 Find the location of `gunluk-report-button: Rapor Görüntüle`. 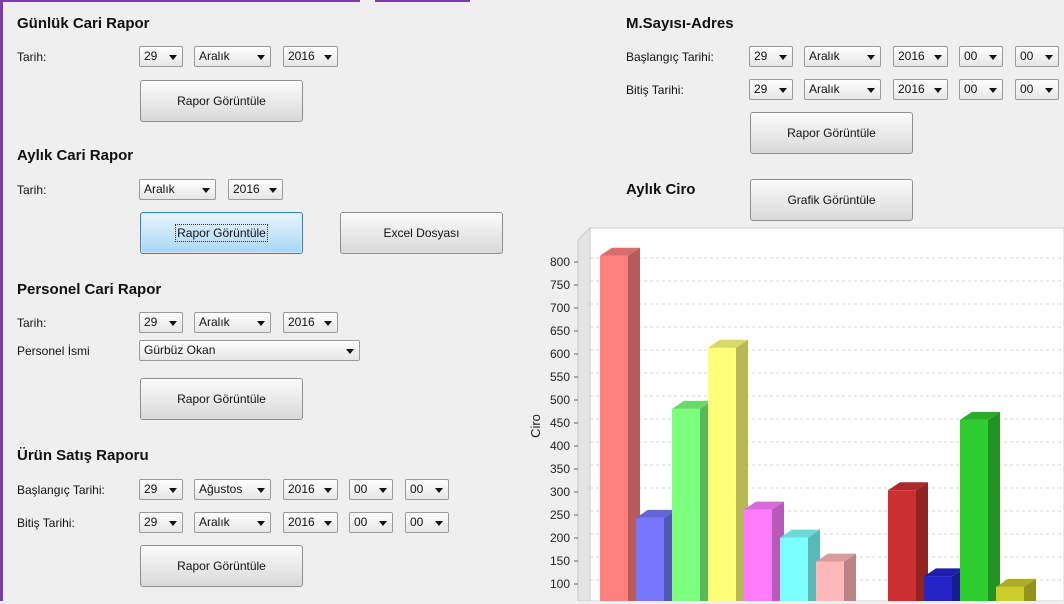

gunluk-report-button: Rapor Görüntüle is located at coordinates (221, 101).